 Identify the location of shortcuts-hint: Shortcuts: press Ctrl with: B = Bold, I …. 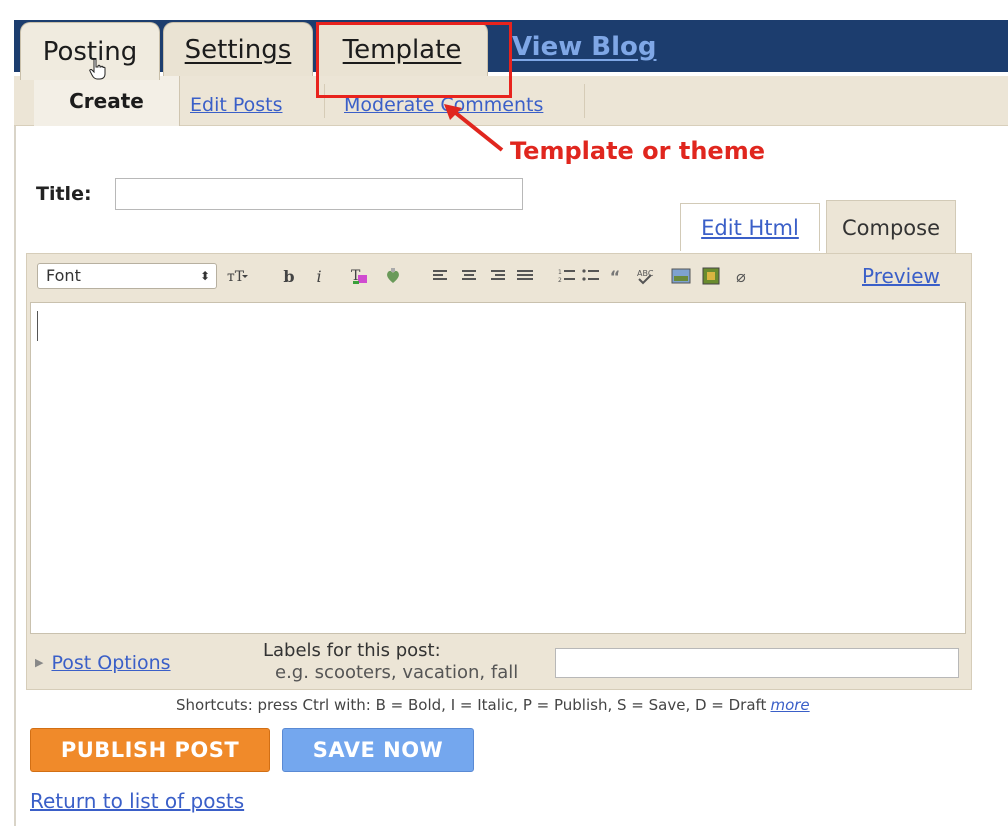
(493, 705).